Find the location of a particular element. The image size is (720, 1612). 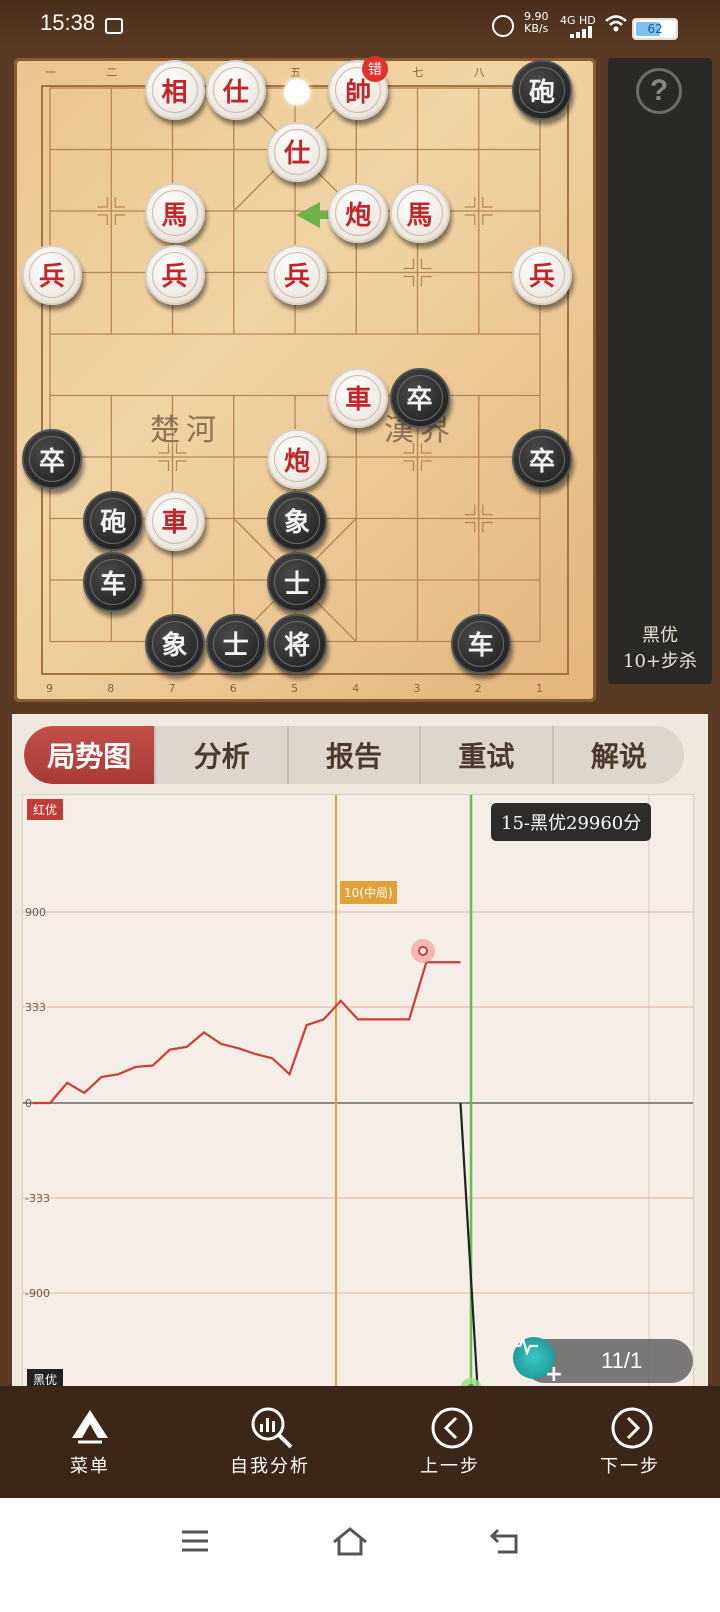

black-piece: 将 is located at coordinates (297, 643).